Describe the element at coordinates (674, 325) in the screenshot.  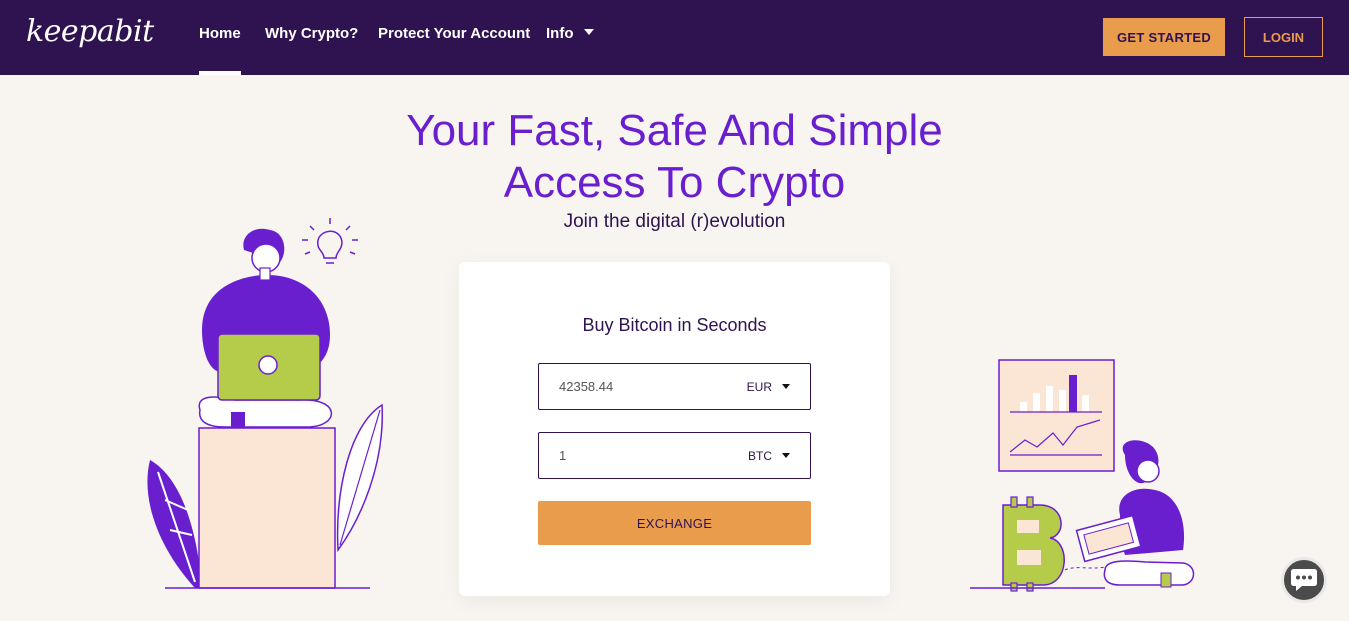
I see `exchange-card-title: Buy Bitcoin in Seconds` at that location.